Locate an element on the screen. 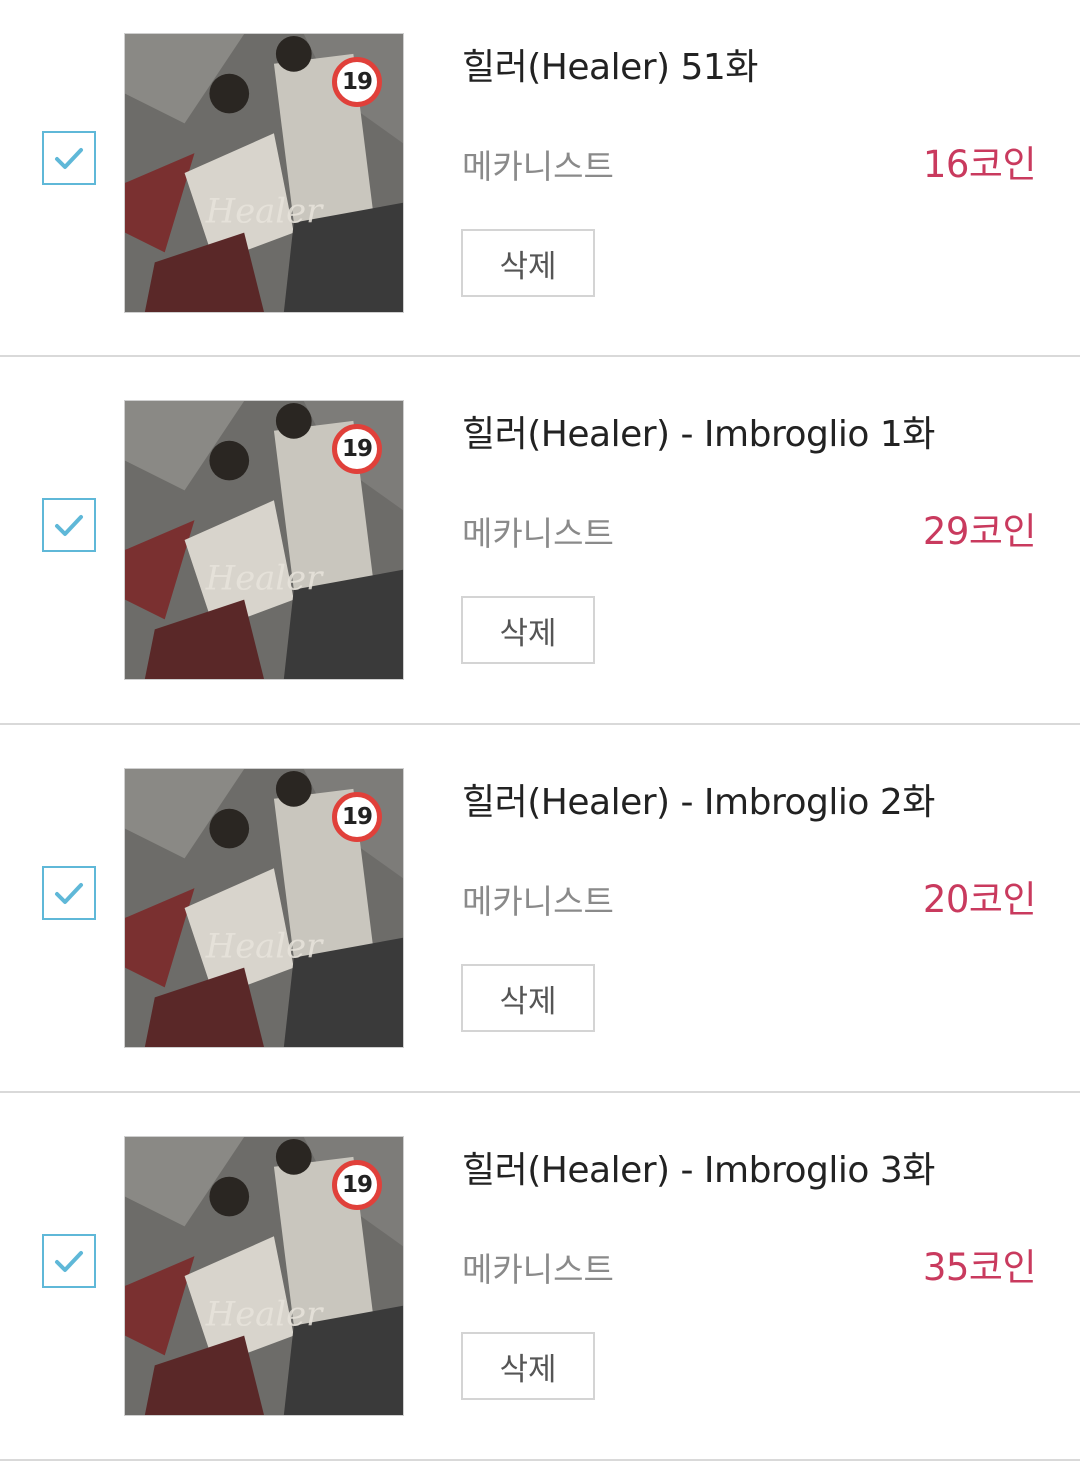 The image size is (1080, 1480). item-title: 힐러(Healer) - Imbroglio 2화 is located at coordinates (698, 799).